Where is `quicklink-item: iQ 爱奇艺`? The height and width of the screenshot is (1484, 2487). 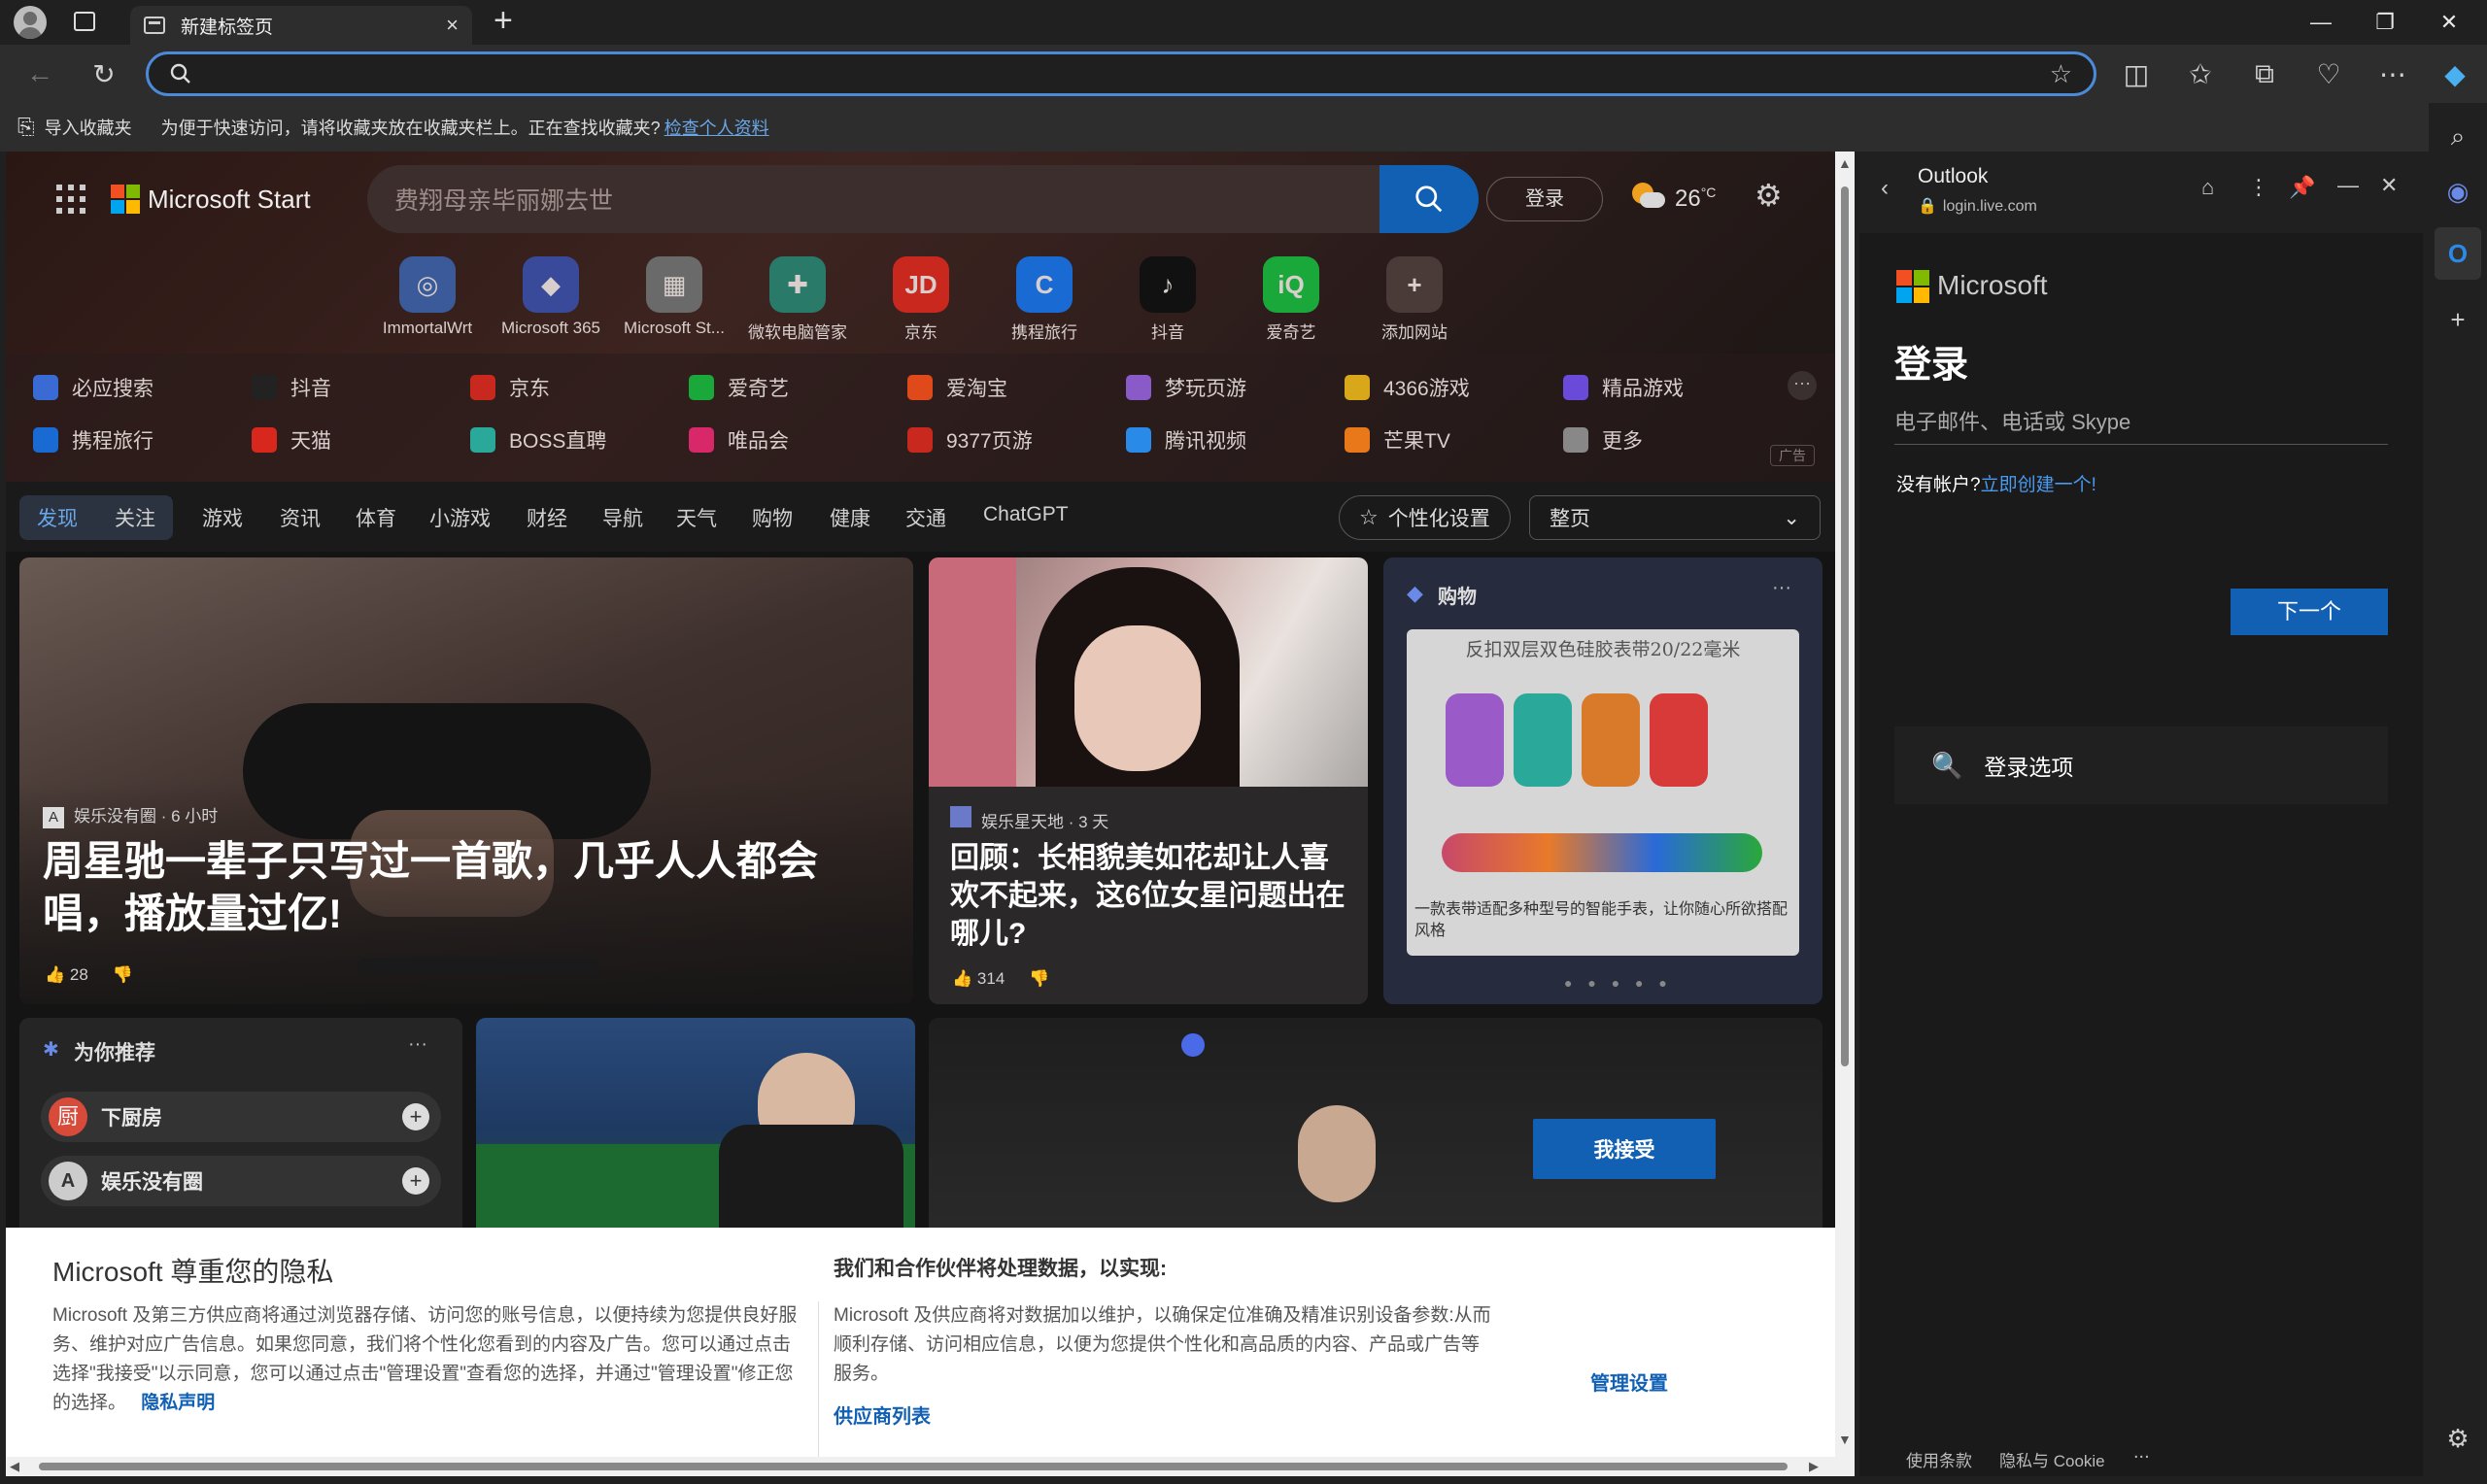 quicklink-item: iQ 爱奇艺 is located at coordinates (1291, 299).